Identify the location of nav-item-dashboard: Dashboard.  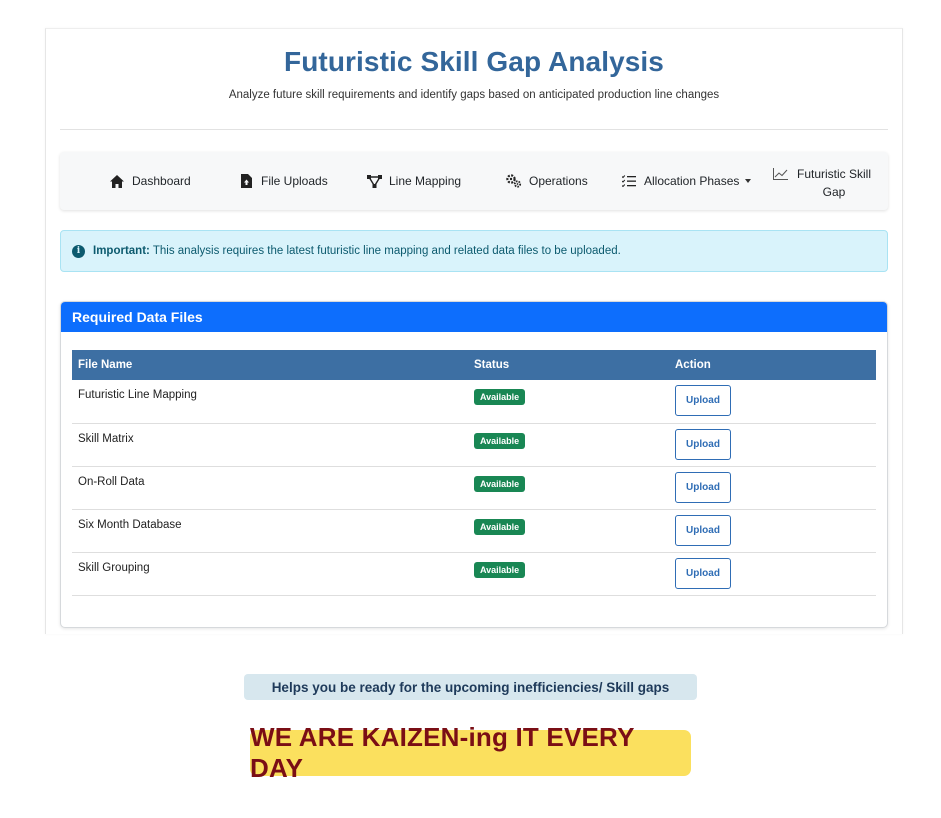
(150, 181).